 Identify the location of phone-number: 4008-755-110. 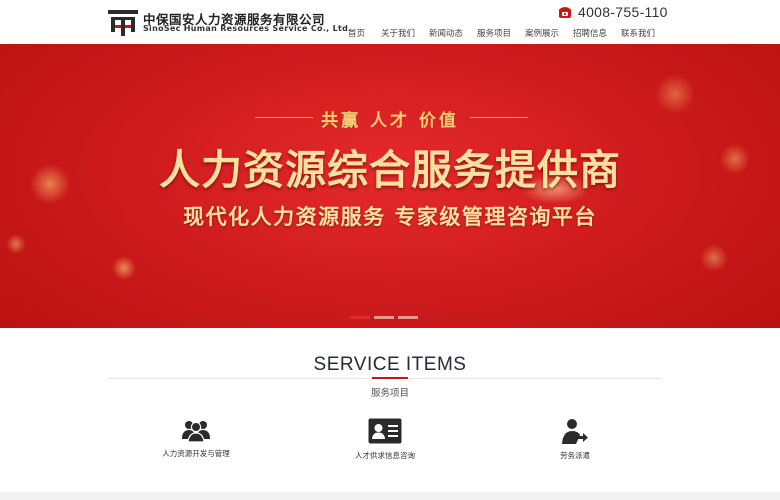
(623, 12).